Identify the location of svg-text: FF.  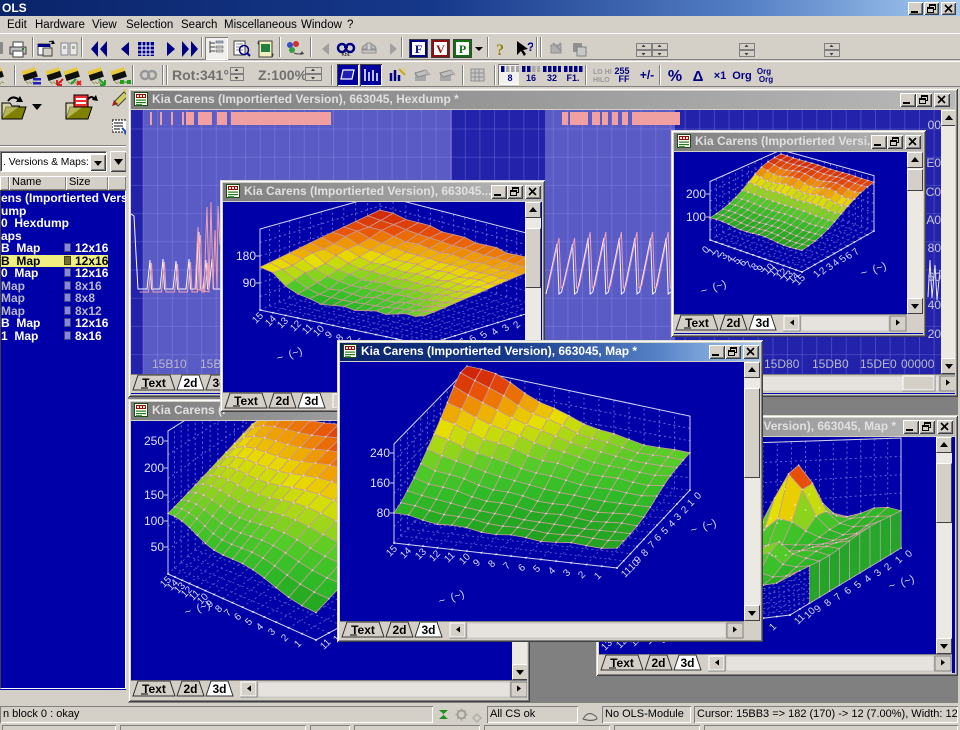
(624, 79).